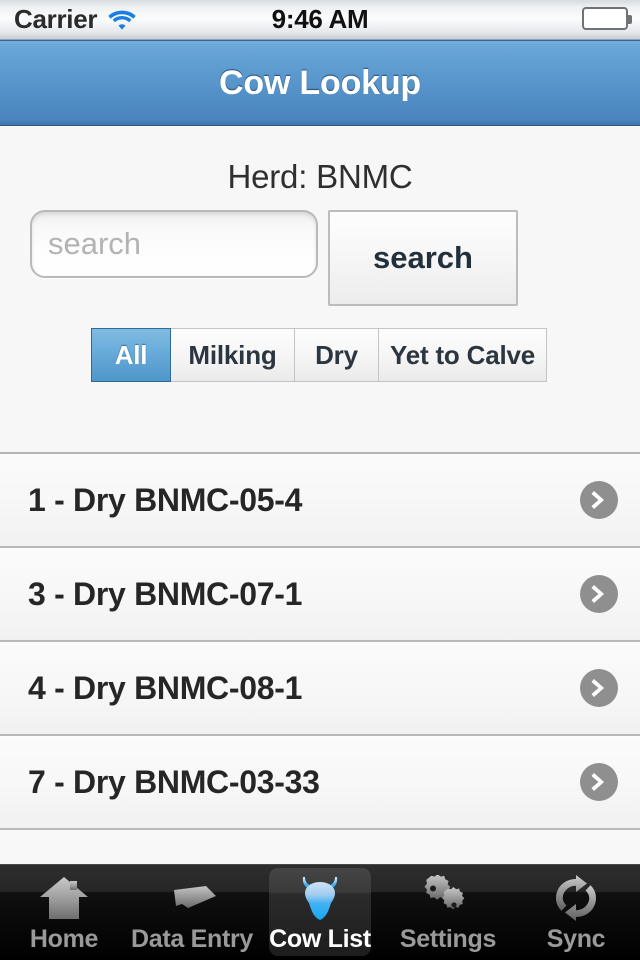  Describe the element at coordinates (320, 251) in the screenshot. I see `search-row: search` at that location.